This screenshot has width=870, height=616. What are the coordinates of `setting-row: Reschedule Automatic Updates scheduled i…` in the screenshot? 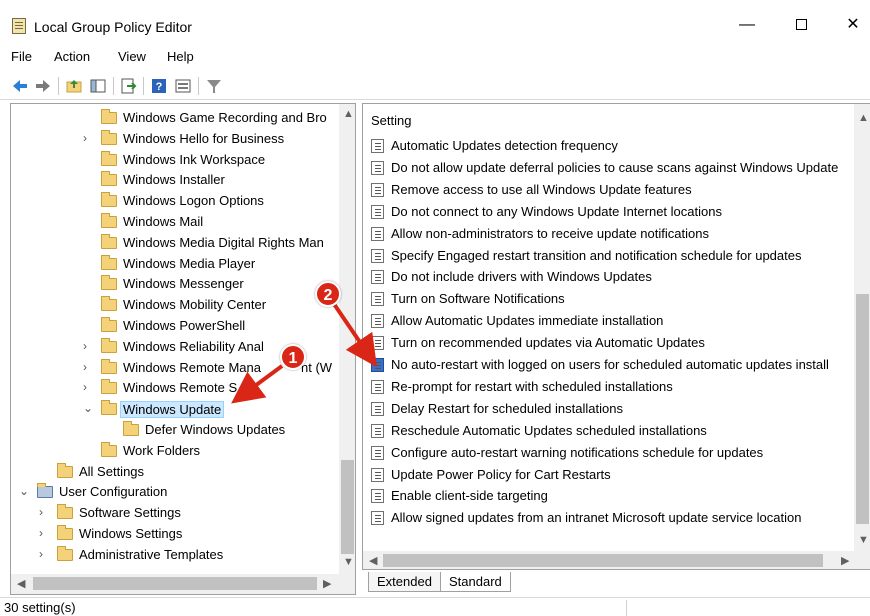 It's located at (614, 431).